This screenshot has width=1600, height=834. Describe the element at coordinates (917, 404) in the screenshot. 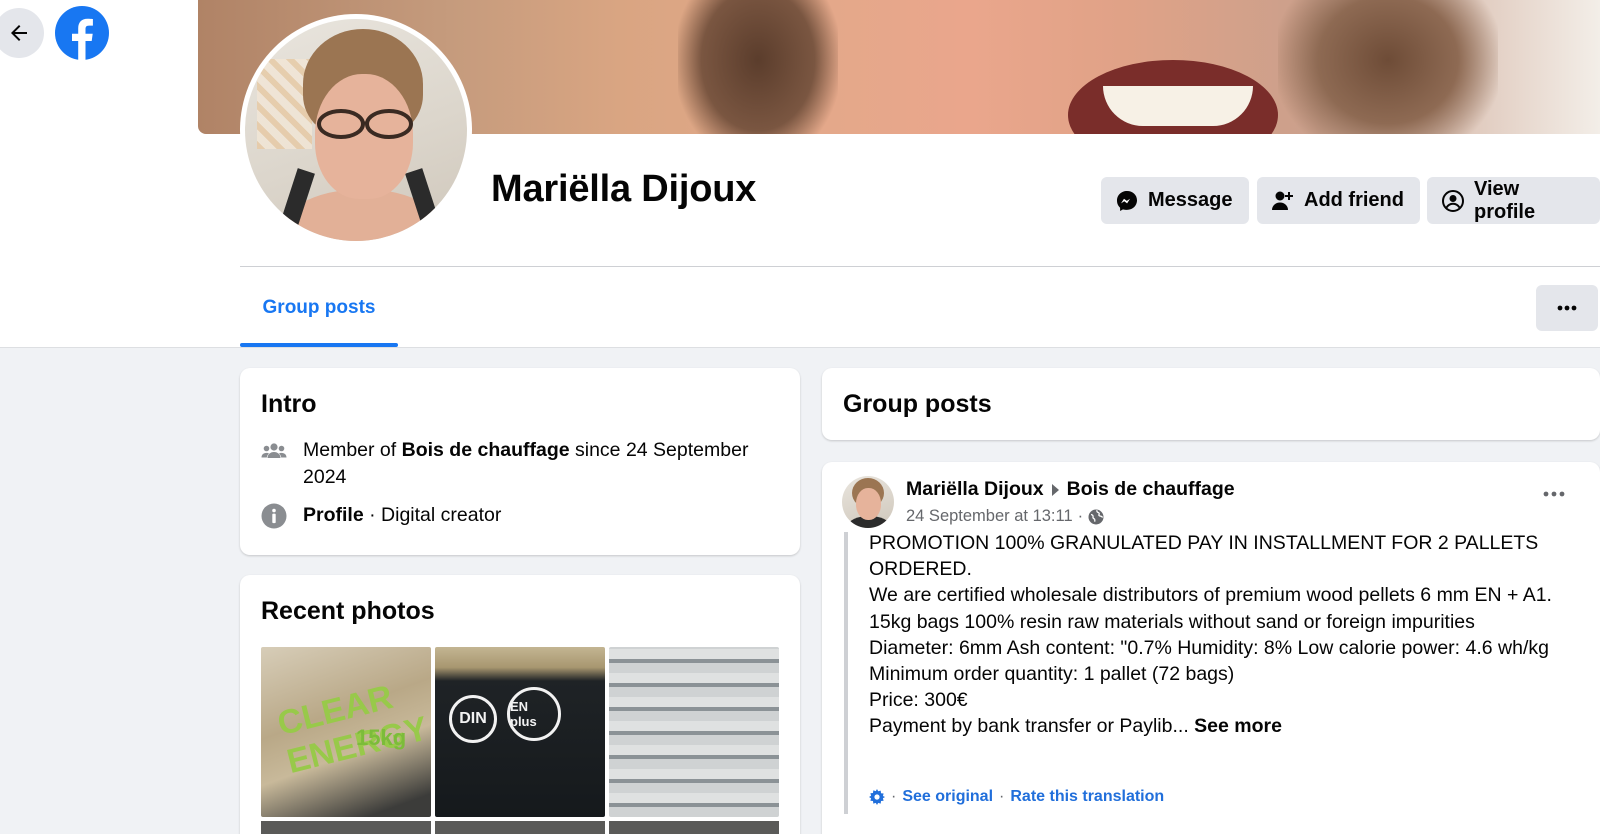

I see `group-posts-title: Group posts` at that location.